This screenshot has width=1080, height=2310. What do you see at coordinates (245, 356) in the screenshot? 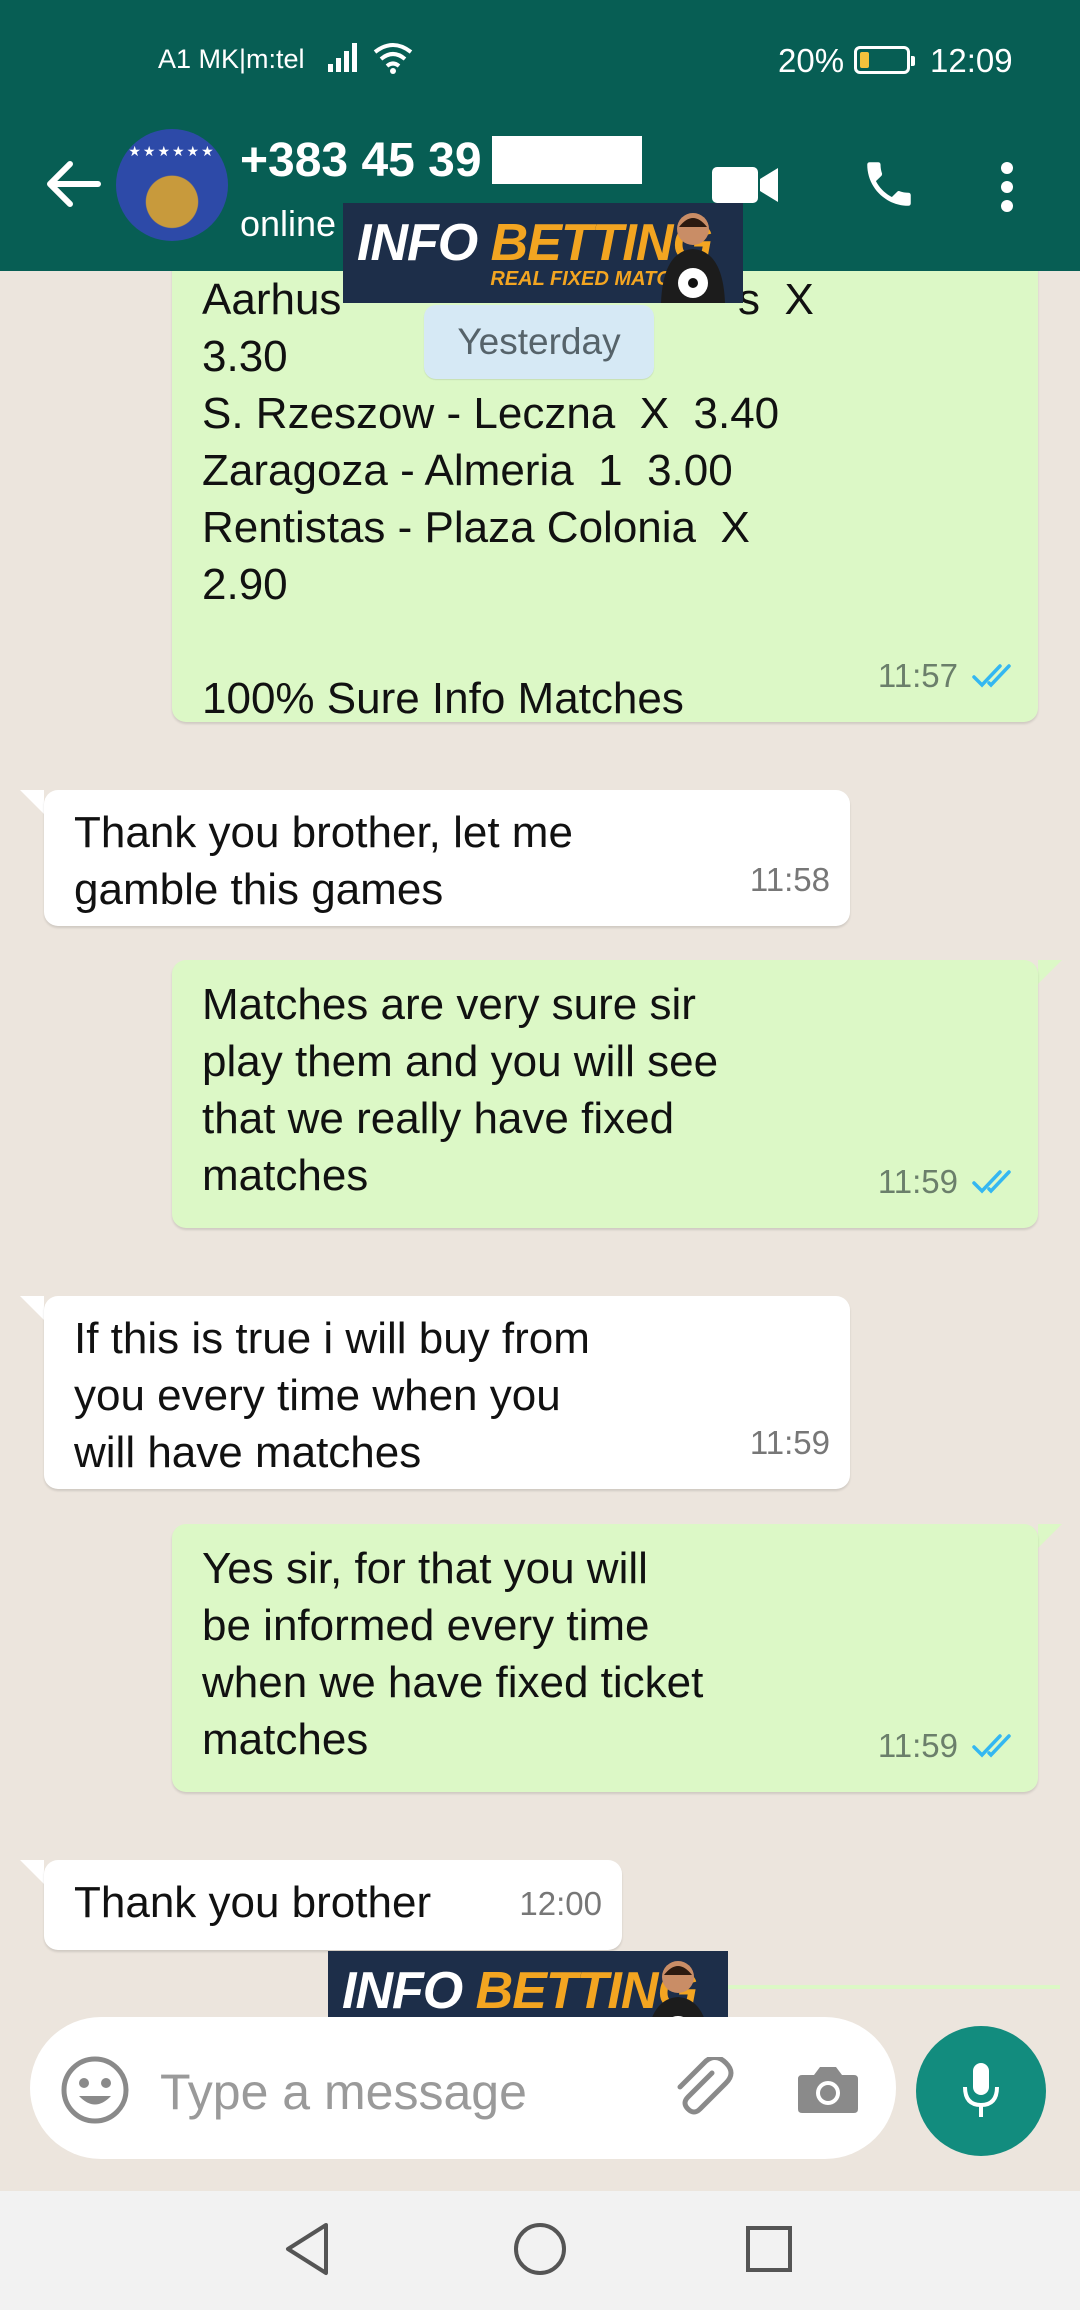
I see `message-line: 3.30` at bounding box center [245, 356].